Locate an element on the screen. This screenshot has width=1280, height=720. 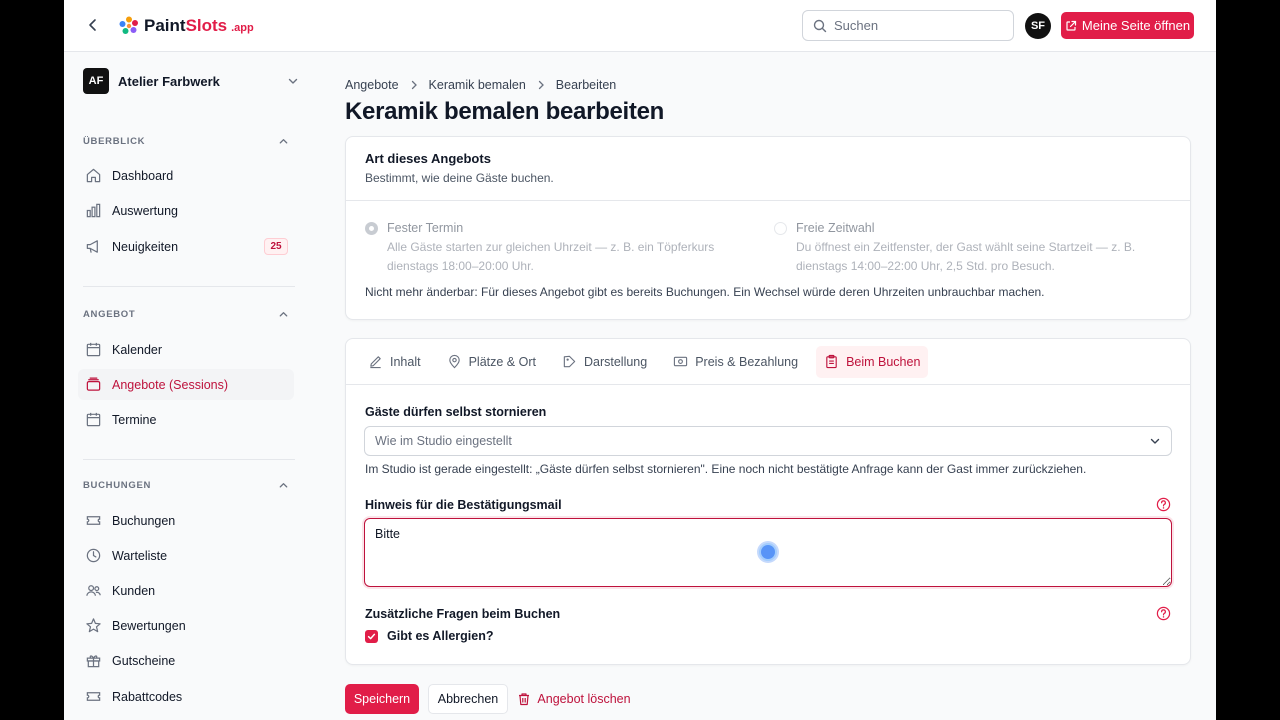
sidebar-item-label: Kunden is located at coordinates (134, 590).